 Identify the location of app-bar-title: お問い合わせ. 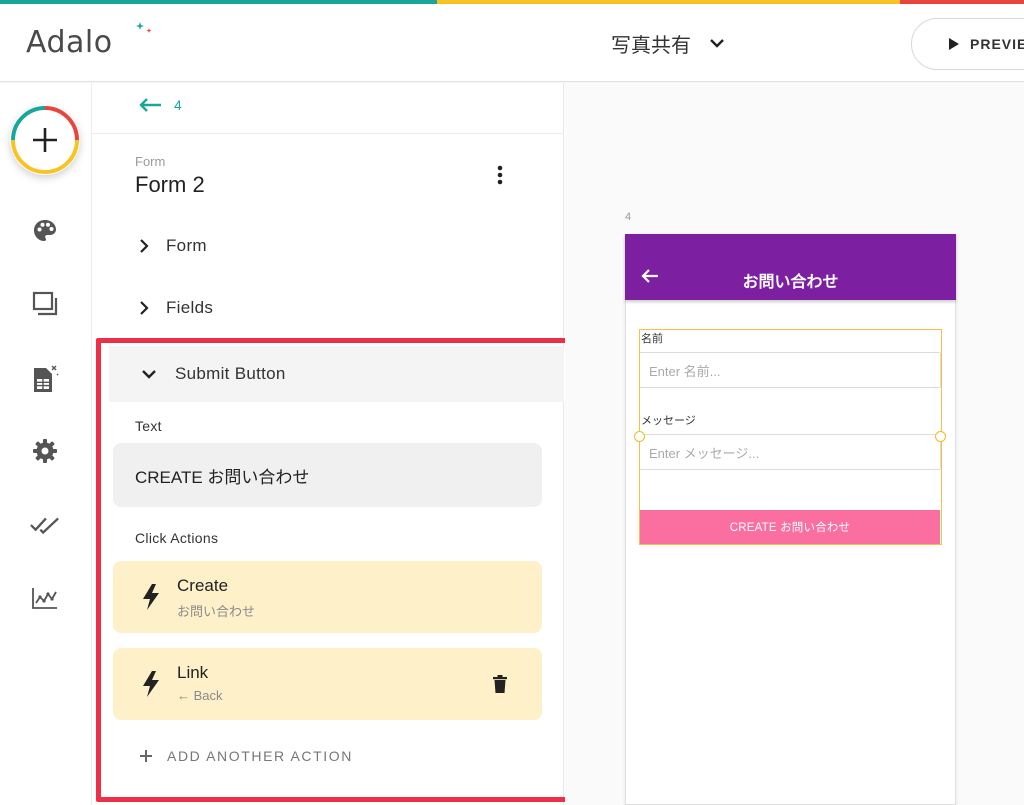
(790, 282).